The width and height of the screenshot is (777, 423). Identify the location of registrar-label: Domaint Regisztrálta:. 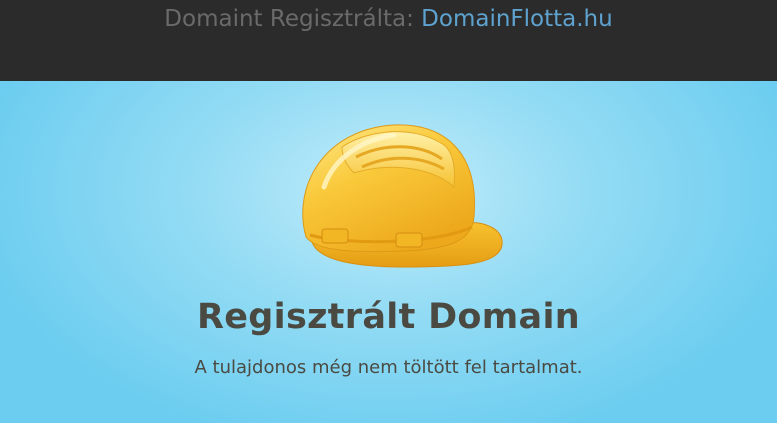
(289, 19).